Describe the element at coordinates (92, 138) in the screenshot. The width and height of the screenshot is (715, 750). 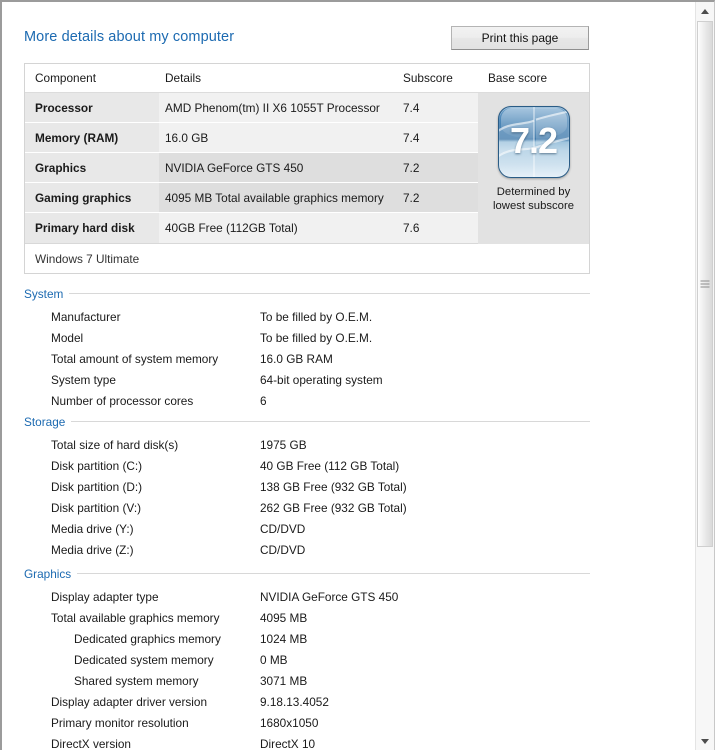
I see `component-name: Memory (RAM)` at that location.